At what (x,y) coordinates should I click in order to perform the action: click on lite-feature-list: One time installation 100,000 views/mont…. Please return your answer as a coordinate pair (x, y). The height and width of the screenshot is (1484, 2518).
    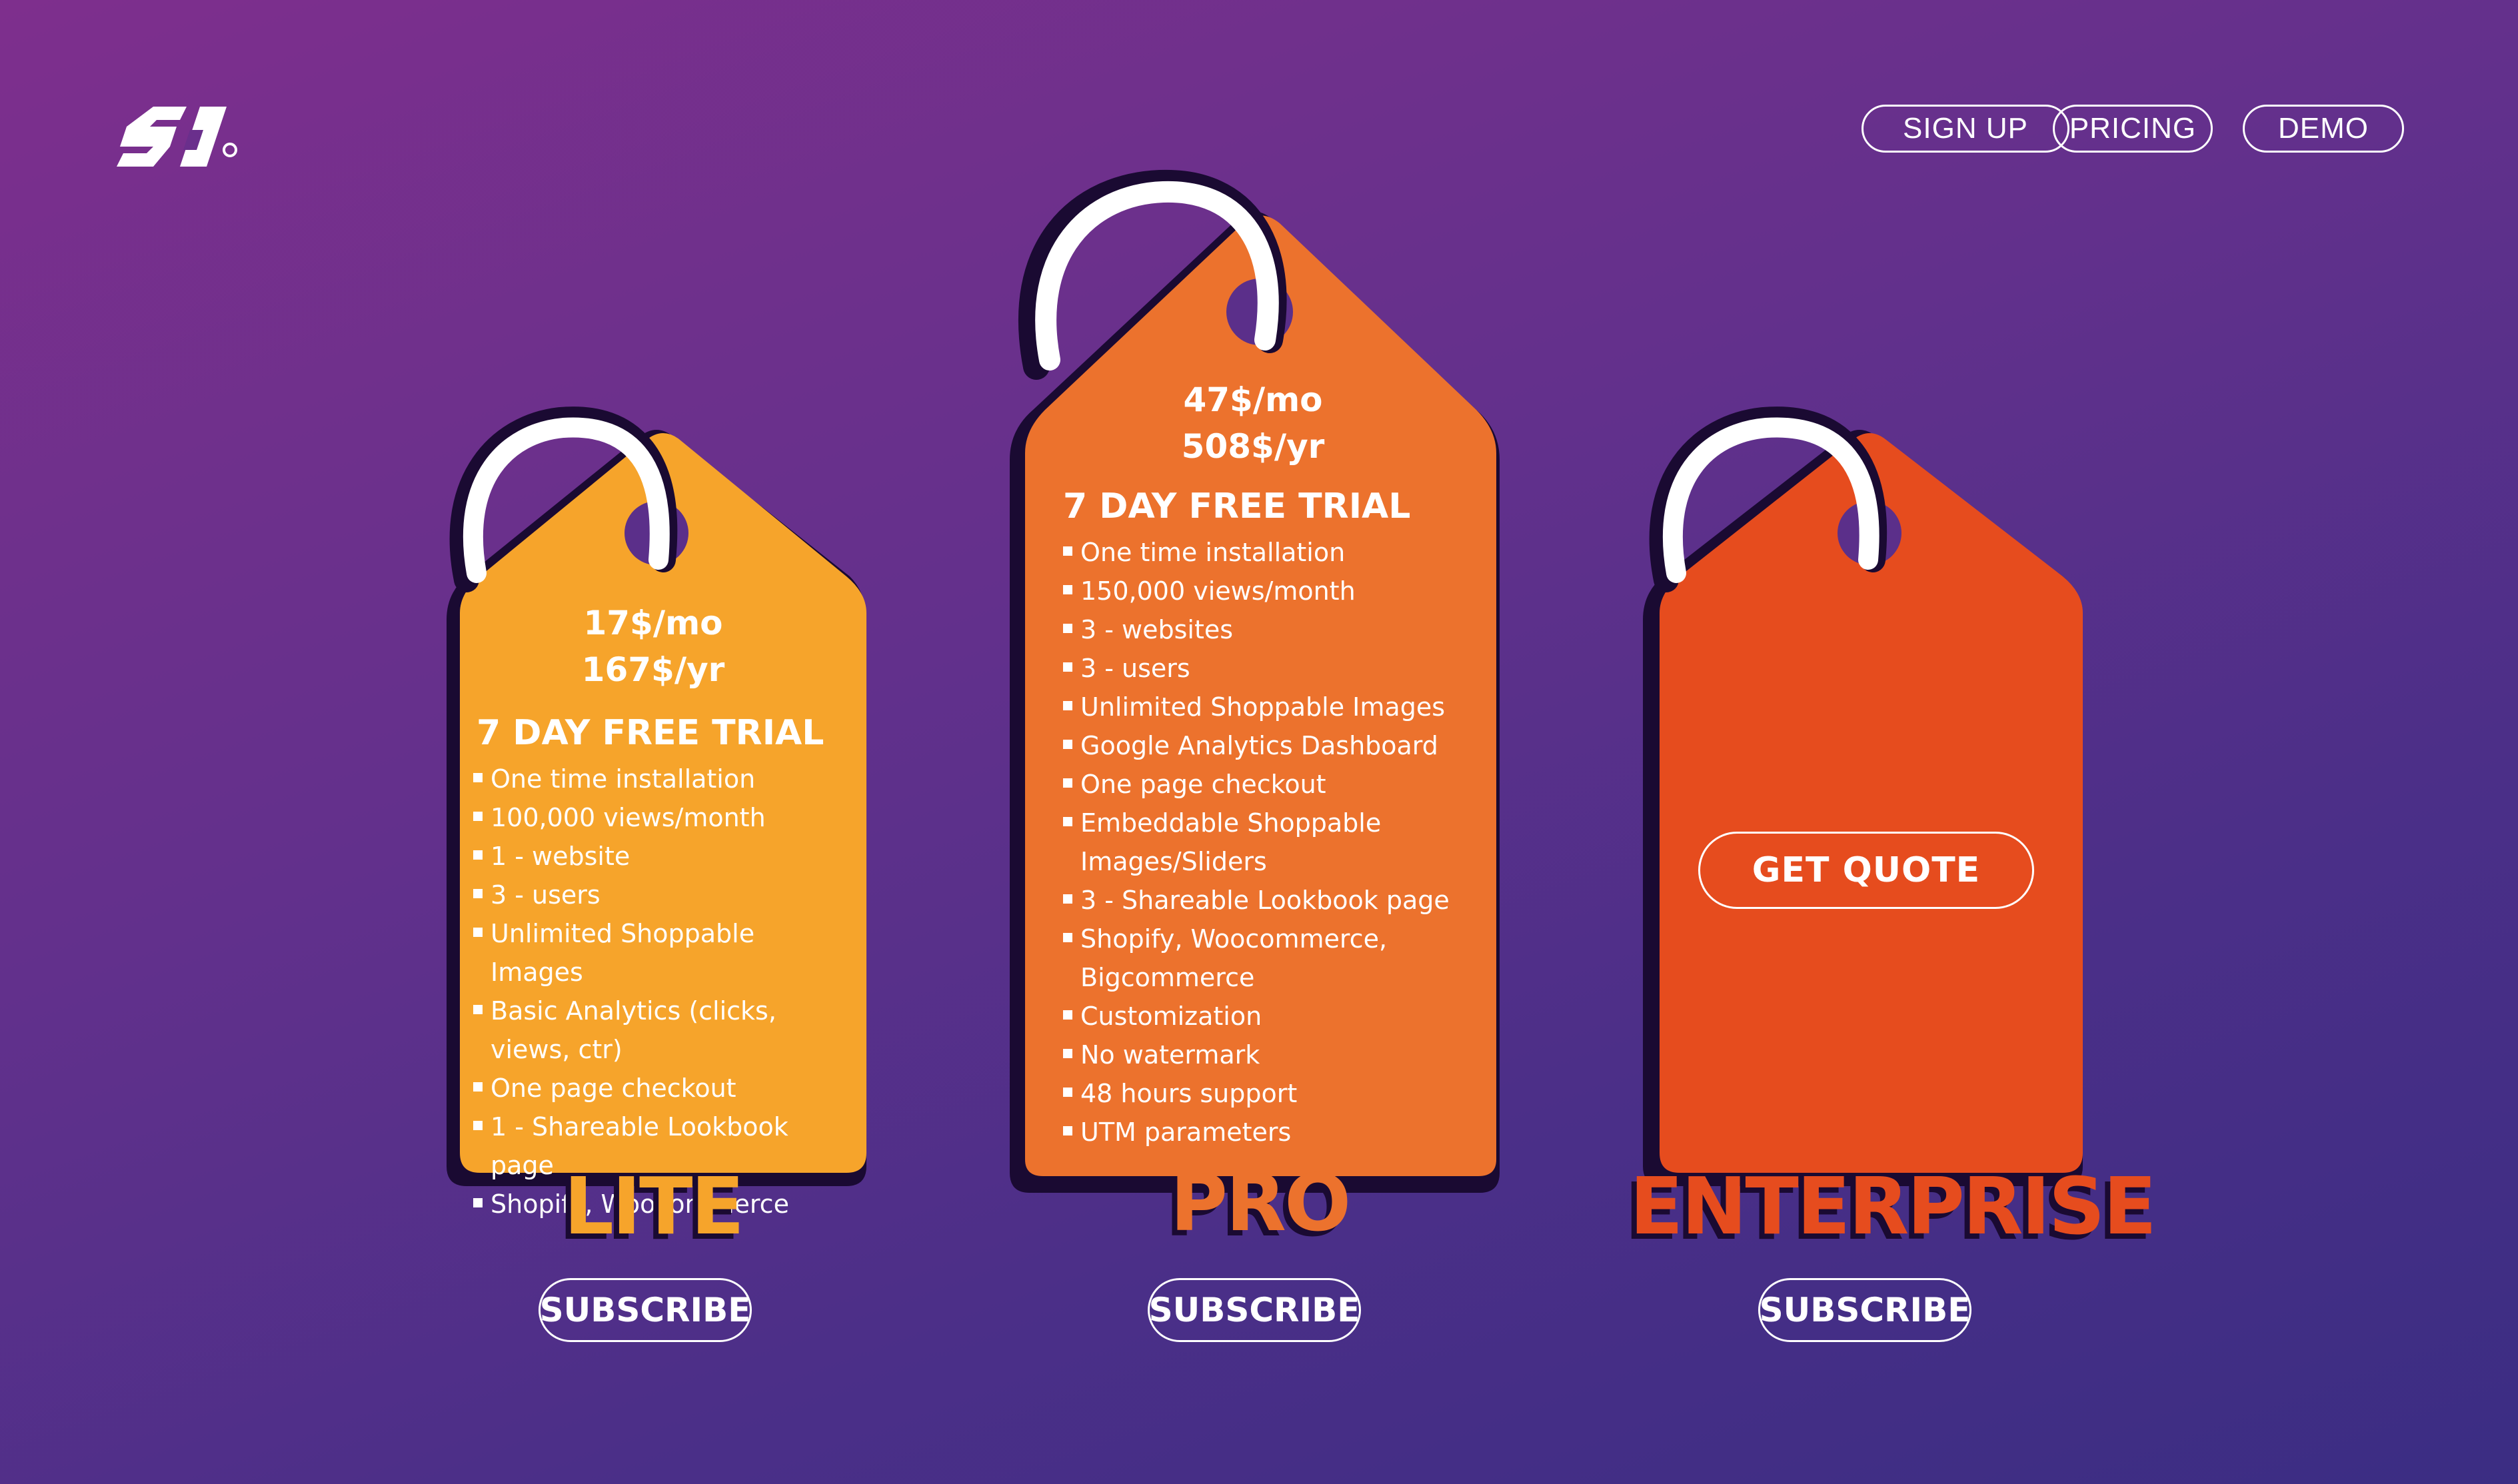
    Looking at the image, I should click on (663, 991).